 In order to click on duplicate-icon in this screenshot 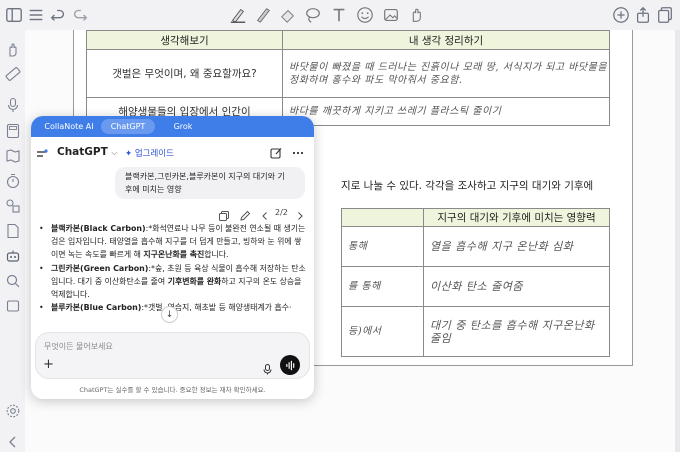, I will do `click(665, 15)`.